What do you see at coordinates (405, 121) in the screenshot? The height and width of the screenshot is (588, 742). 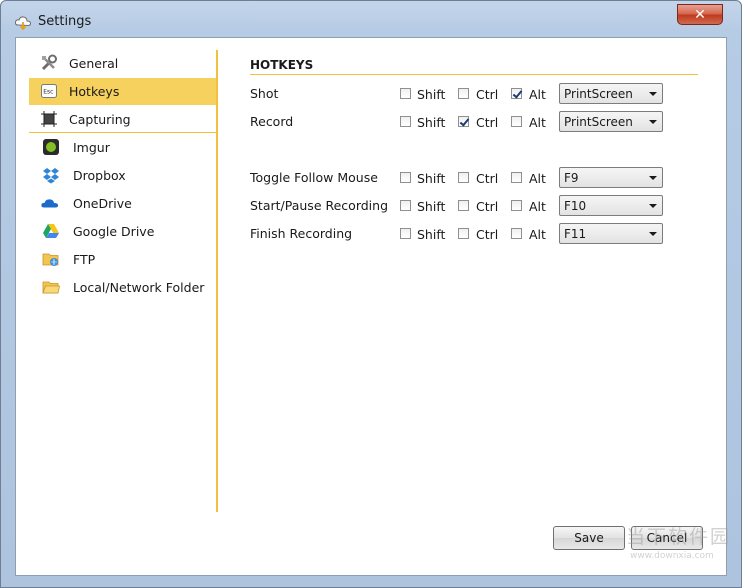 I see `record-shift-checkbox` at bounding box center [405, 121].